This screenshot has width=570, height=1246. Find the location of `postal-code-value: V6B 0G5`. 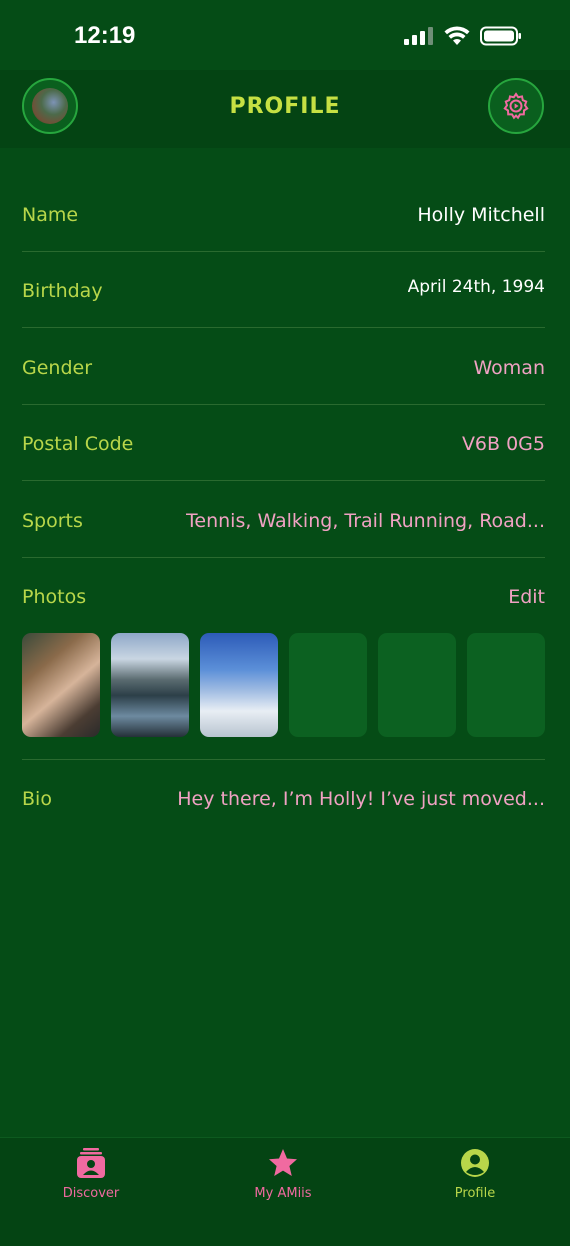

postal-code-value: V6B 0G5 is located at coordinates (503, 444).